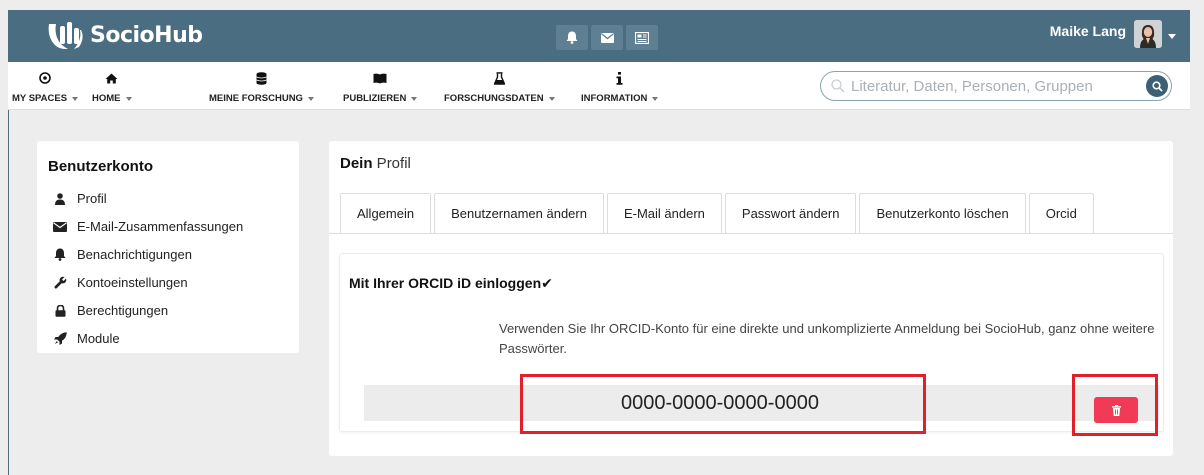 The height and width of the screenshot is (475, 1204). Describe the element at coordinates (40, 98) in the screenshot. I see `nav-label: MY SPACES` at that location.